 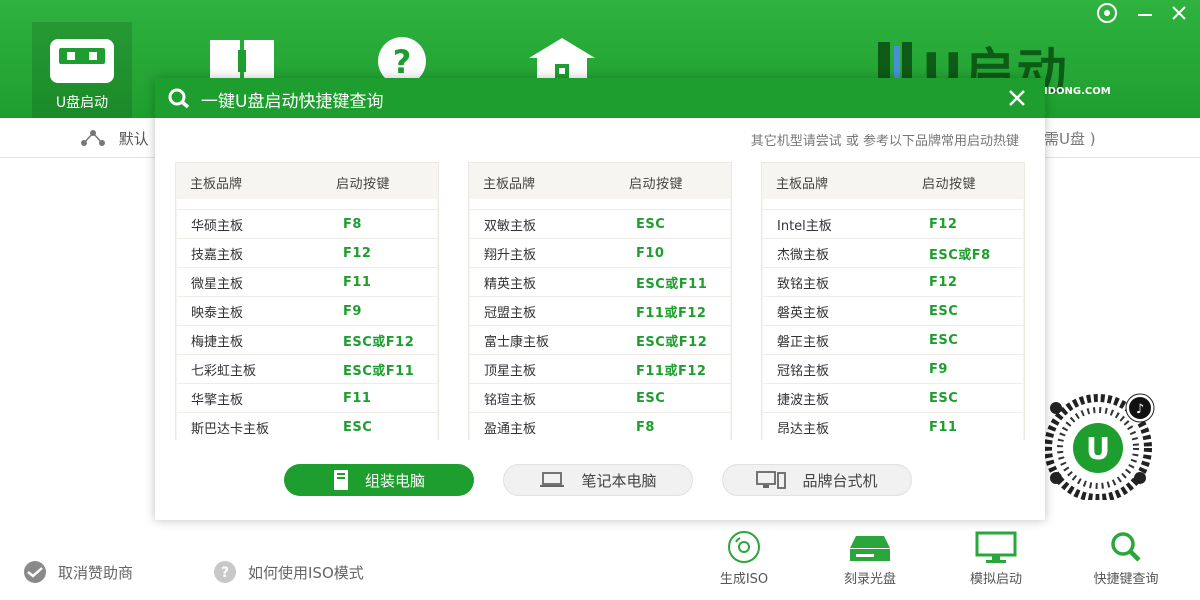 I want to click on table-row: 七彩虹主板 ESC或F11, so click(x=307, y=368).